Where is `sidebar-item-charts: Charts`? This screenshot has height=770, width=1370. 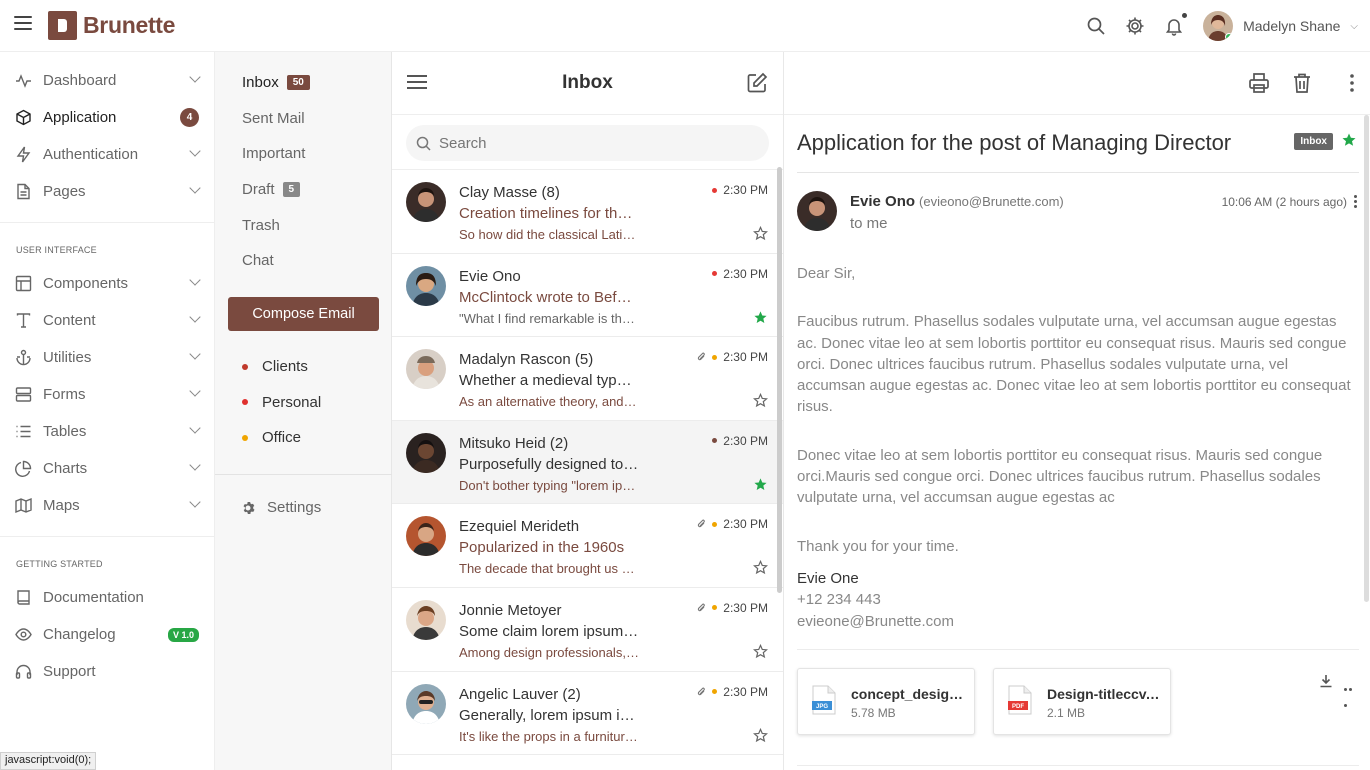
sidebar-item-charts: Charts is located at coordinates (107, 468).